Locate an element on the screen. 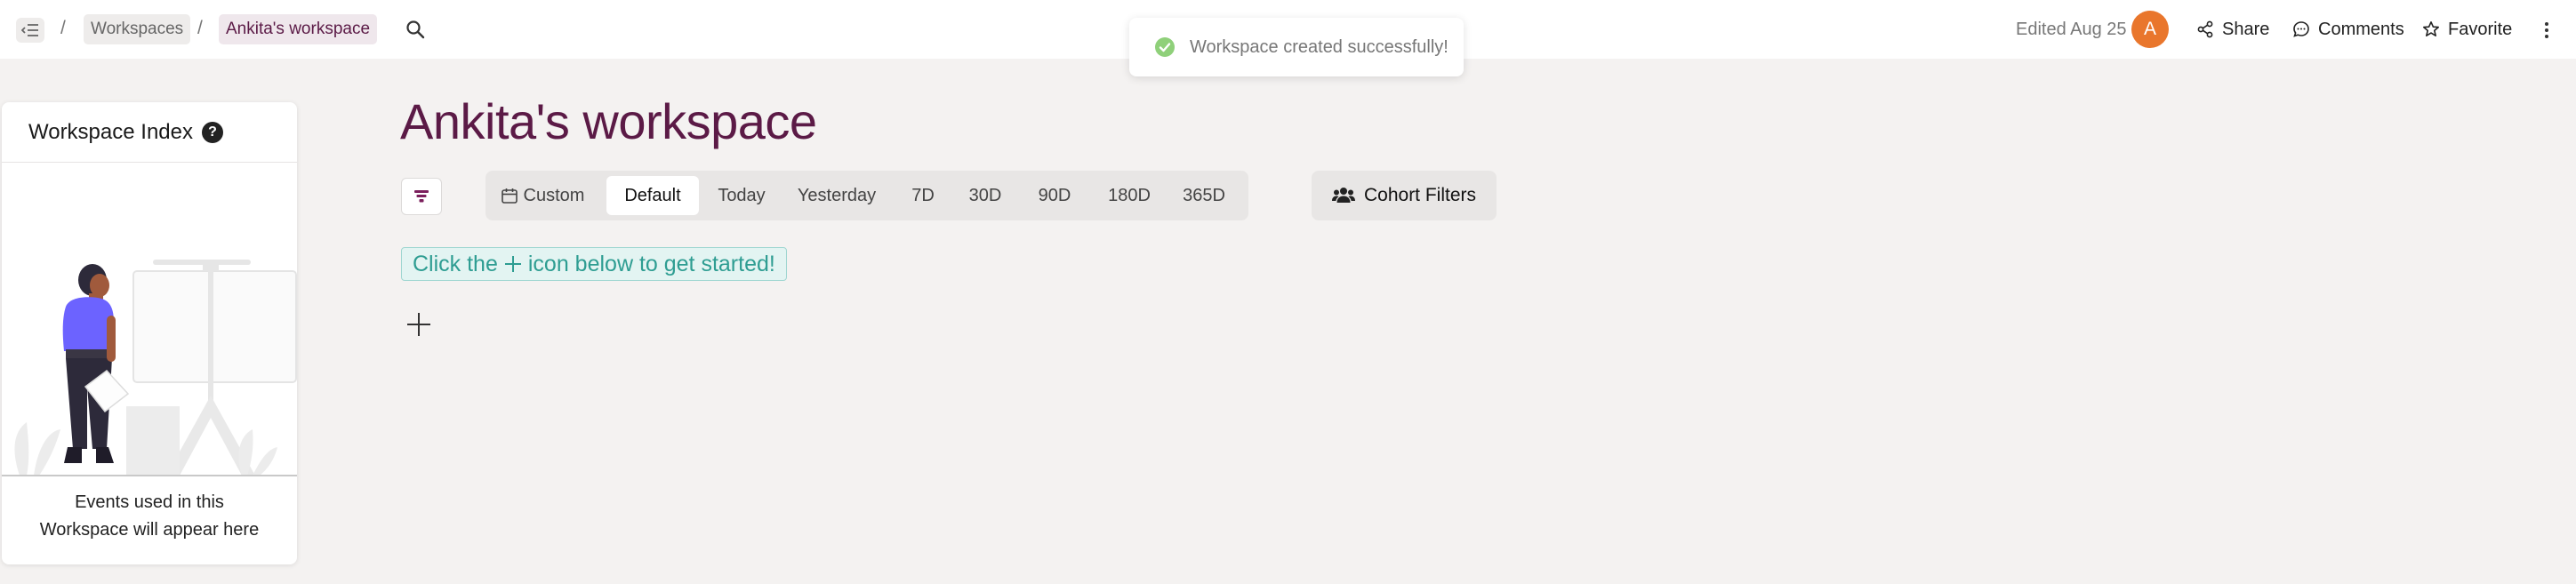 The width and height of the screenshot is (2576, 584). cohort-filters-button: Cohort Filters is located at coordinates (1404, 195).